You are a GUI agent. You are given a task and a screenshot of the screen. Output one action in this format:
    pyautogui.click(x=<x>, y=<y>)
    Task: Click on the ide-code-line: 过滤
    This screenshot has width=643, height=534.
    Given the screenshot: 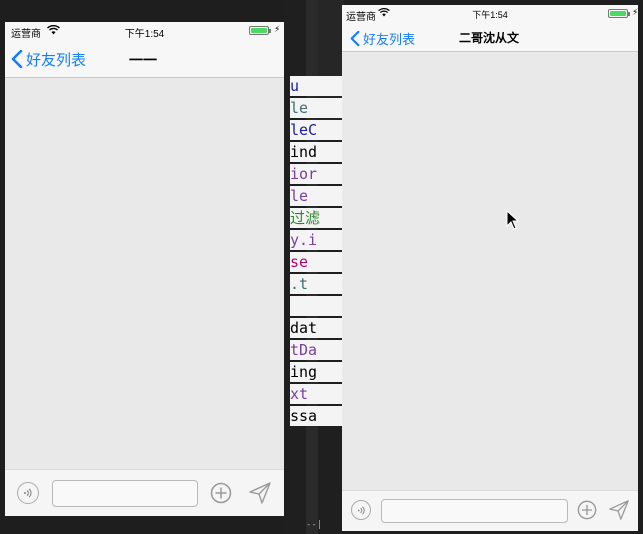 What is the action you would take?
    pyautogui.click(x=317, y=218)
    